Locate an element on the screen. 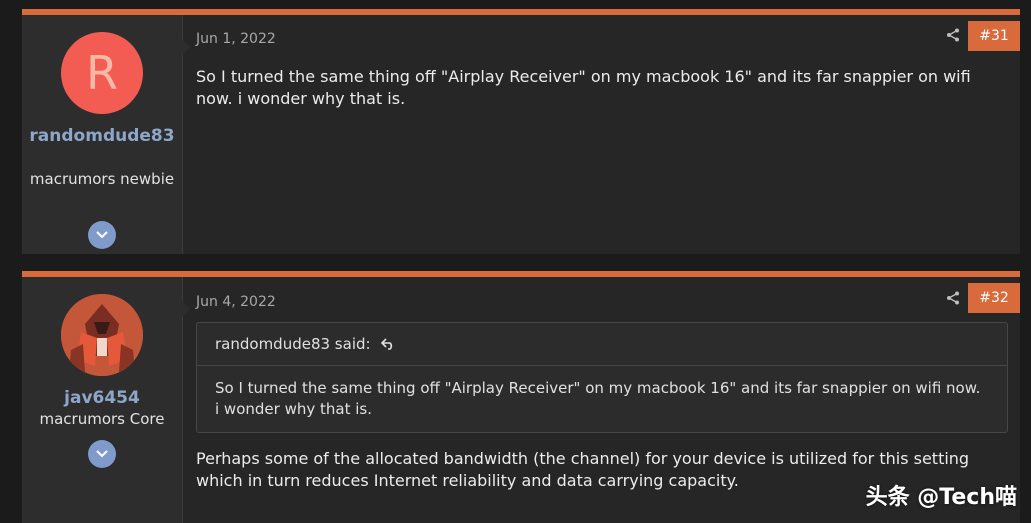 This screenshot has height=523, width=1031. username-link: jav6454 is located at coordinates (102, 398).